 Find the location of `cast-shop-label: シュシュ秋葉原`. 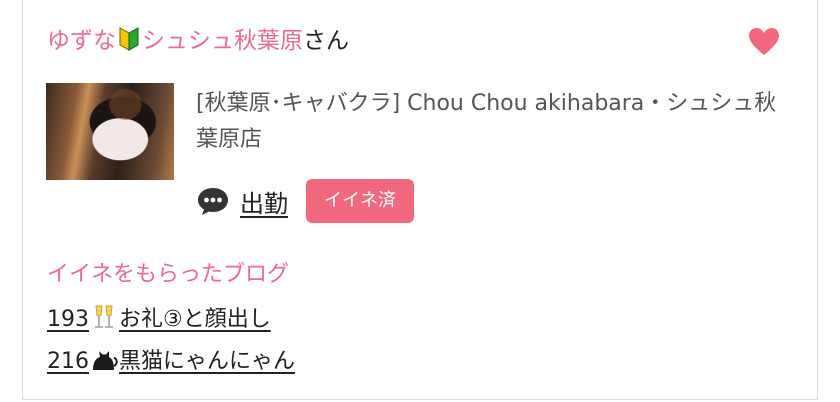

cast-shop-label: シュシュ秋葉原 is located at coordinates (222, 41).